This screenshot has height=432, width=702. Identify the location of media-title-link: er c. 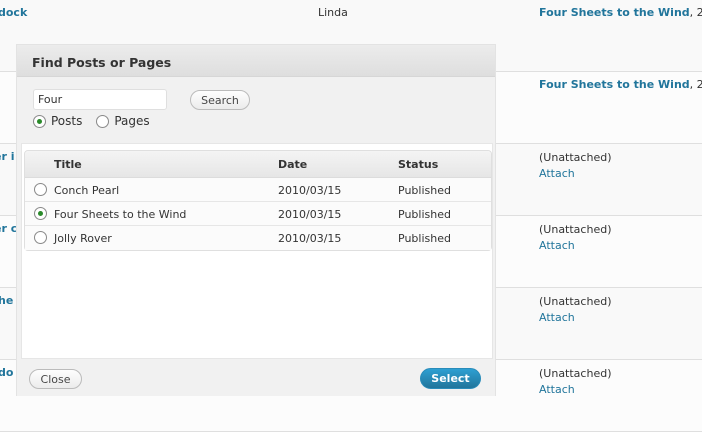
(8, 228).